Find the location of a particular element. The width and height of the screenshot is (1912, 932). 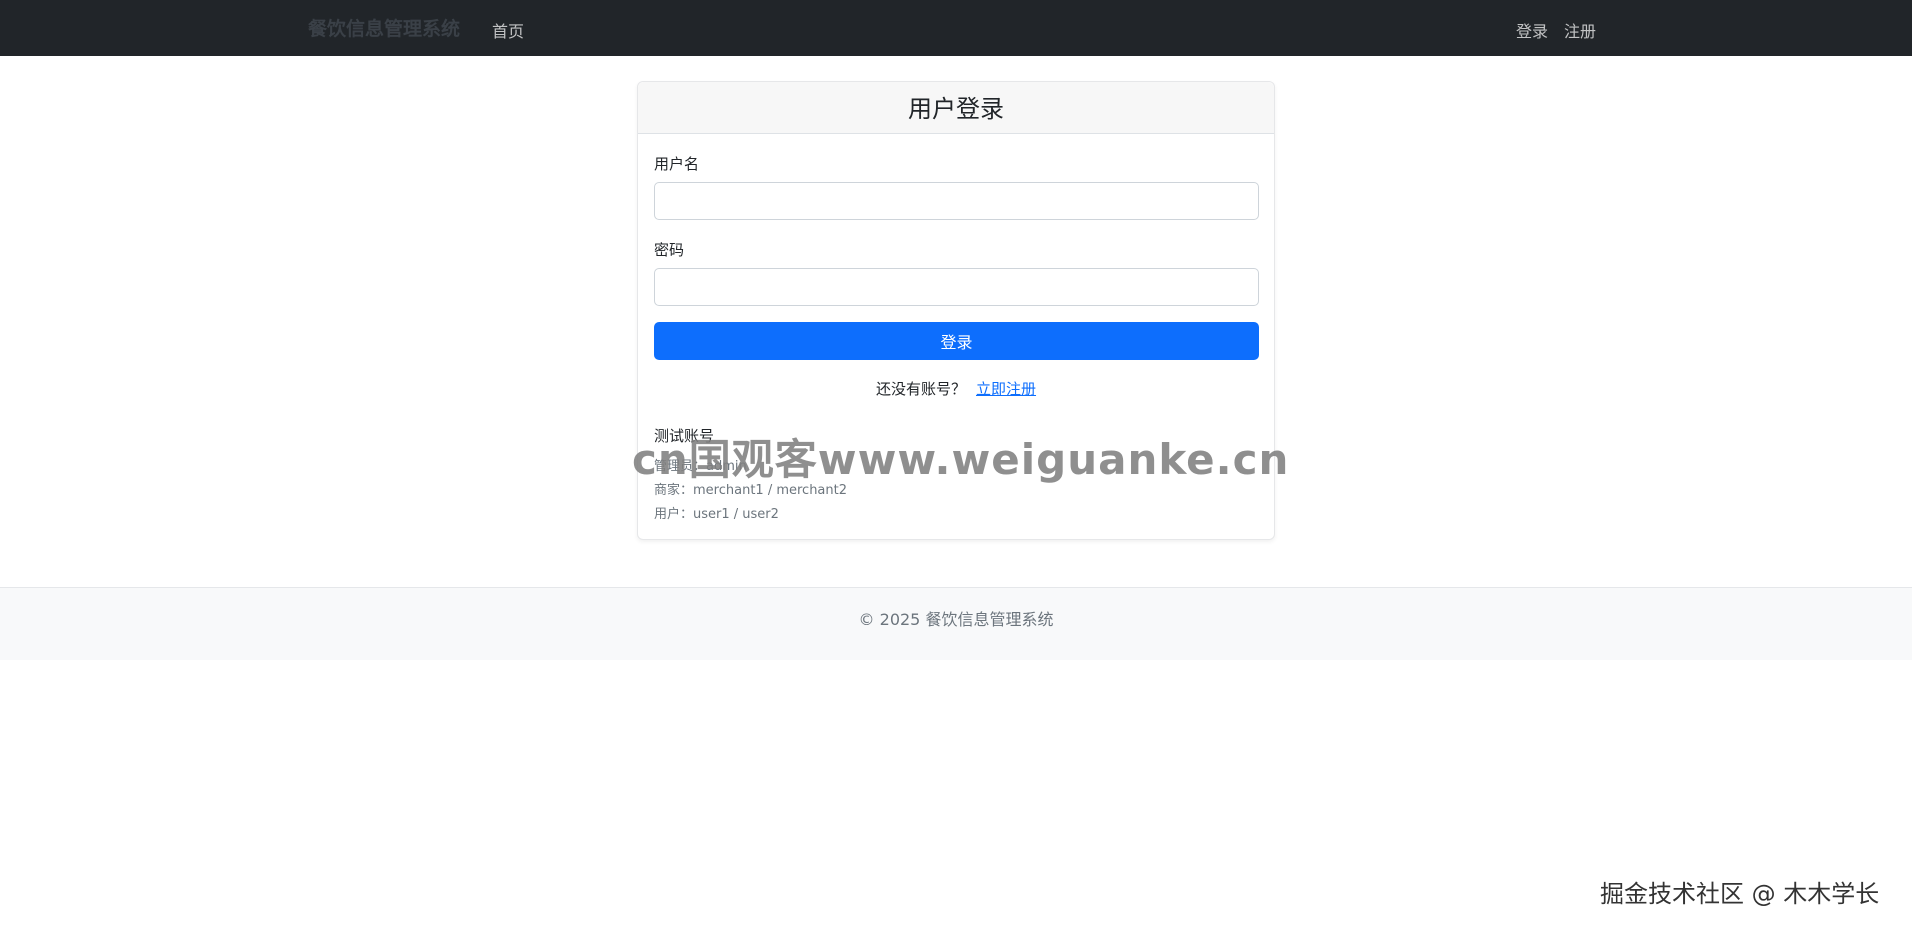

password-label: 密码 is located at coordinates (669, 250).